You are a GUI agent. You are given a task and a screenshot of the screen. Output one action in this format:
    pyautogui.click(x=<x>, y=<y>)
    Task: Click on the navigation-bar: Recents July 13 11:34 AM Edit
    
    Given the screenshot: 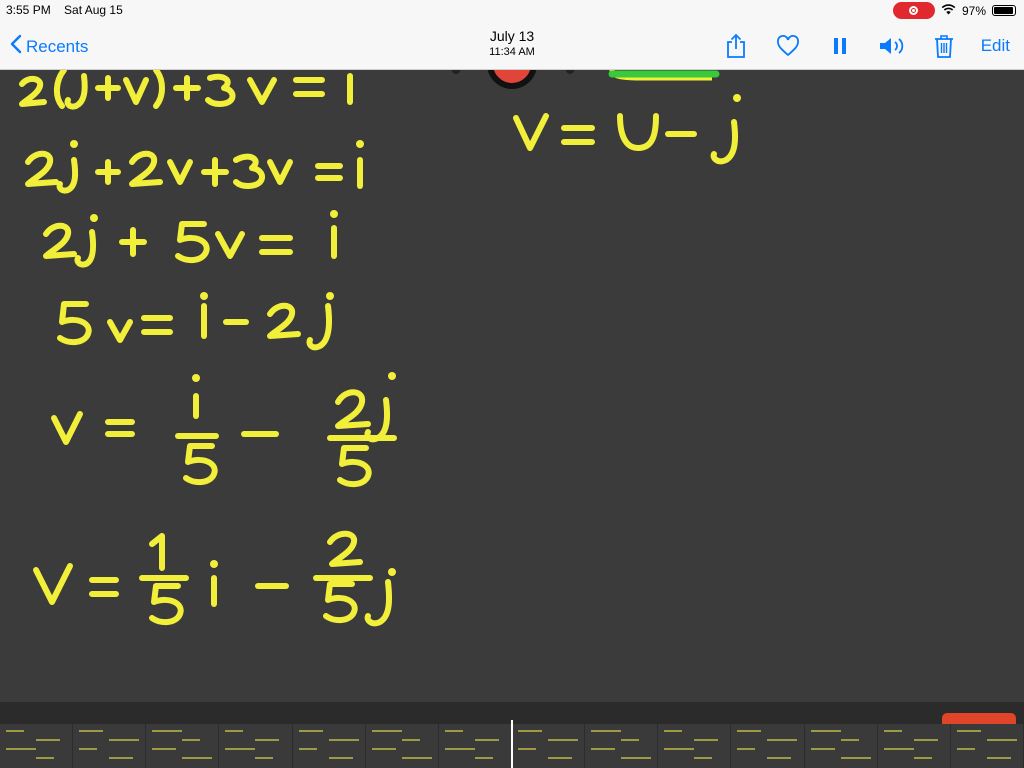 What is the action you would take?
    pyautogui.click(x=512, y=46)
    